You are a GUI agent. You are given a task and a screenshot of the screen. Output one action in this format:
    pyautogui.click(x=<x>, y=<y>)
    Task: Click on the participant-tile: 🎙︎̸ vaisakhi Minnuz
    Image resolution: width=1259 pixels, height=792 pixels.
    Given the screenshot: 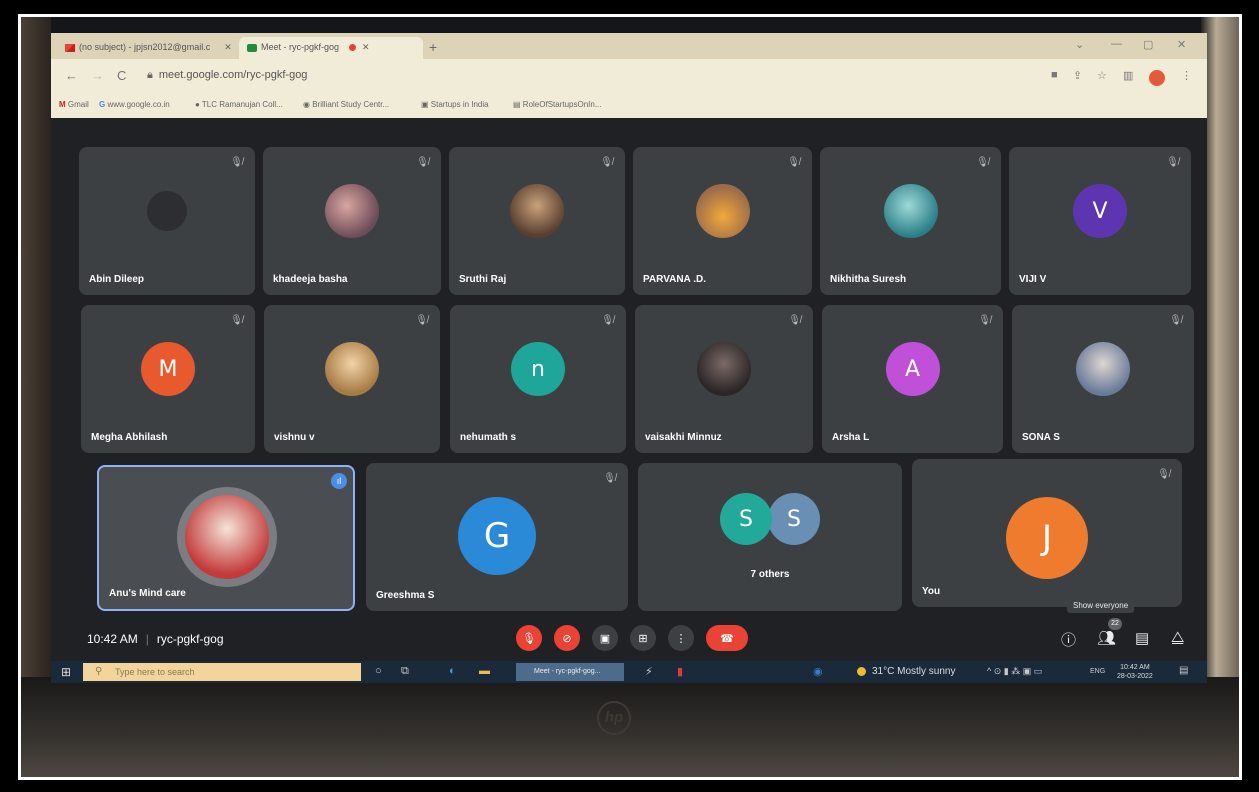 What is the action you would take?
    pyautogui.click(x=724, y=379)
    